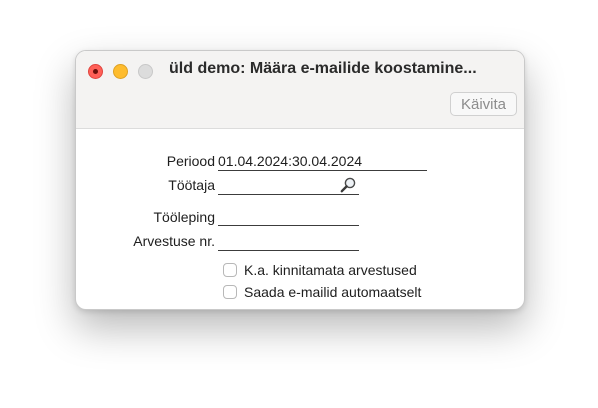 The width and height of the screenshot is (598, 408). Describe the element at coordinates (190, 161) in the screenshot. I see `period-label: Periood` at that location.